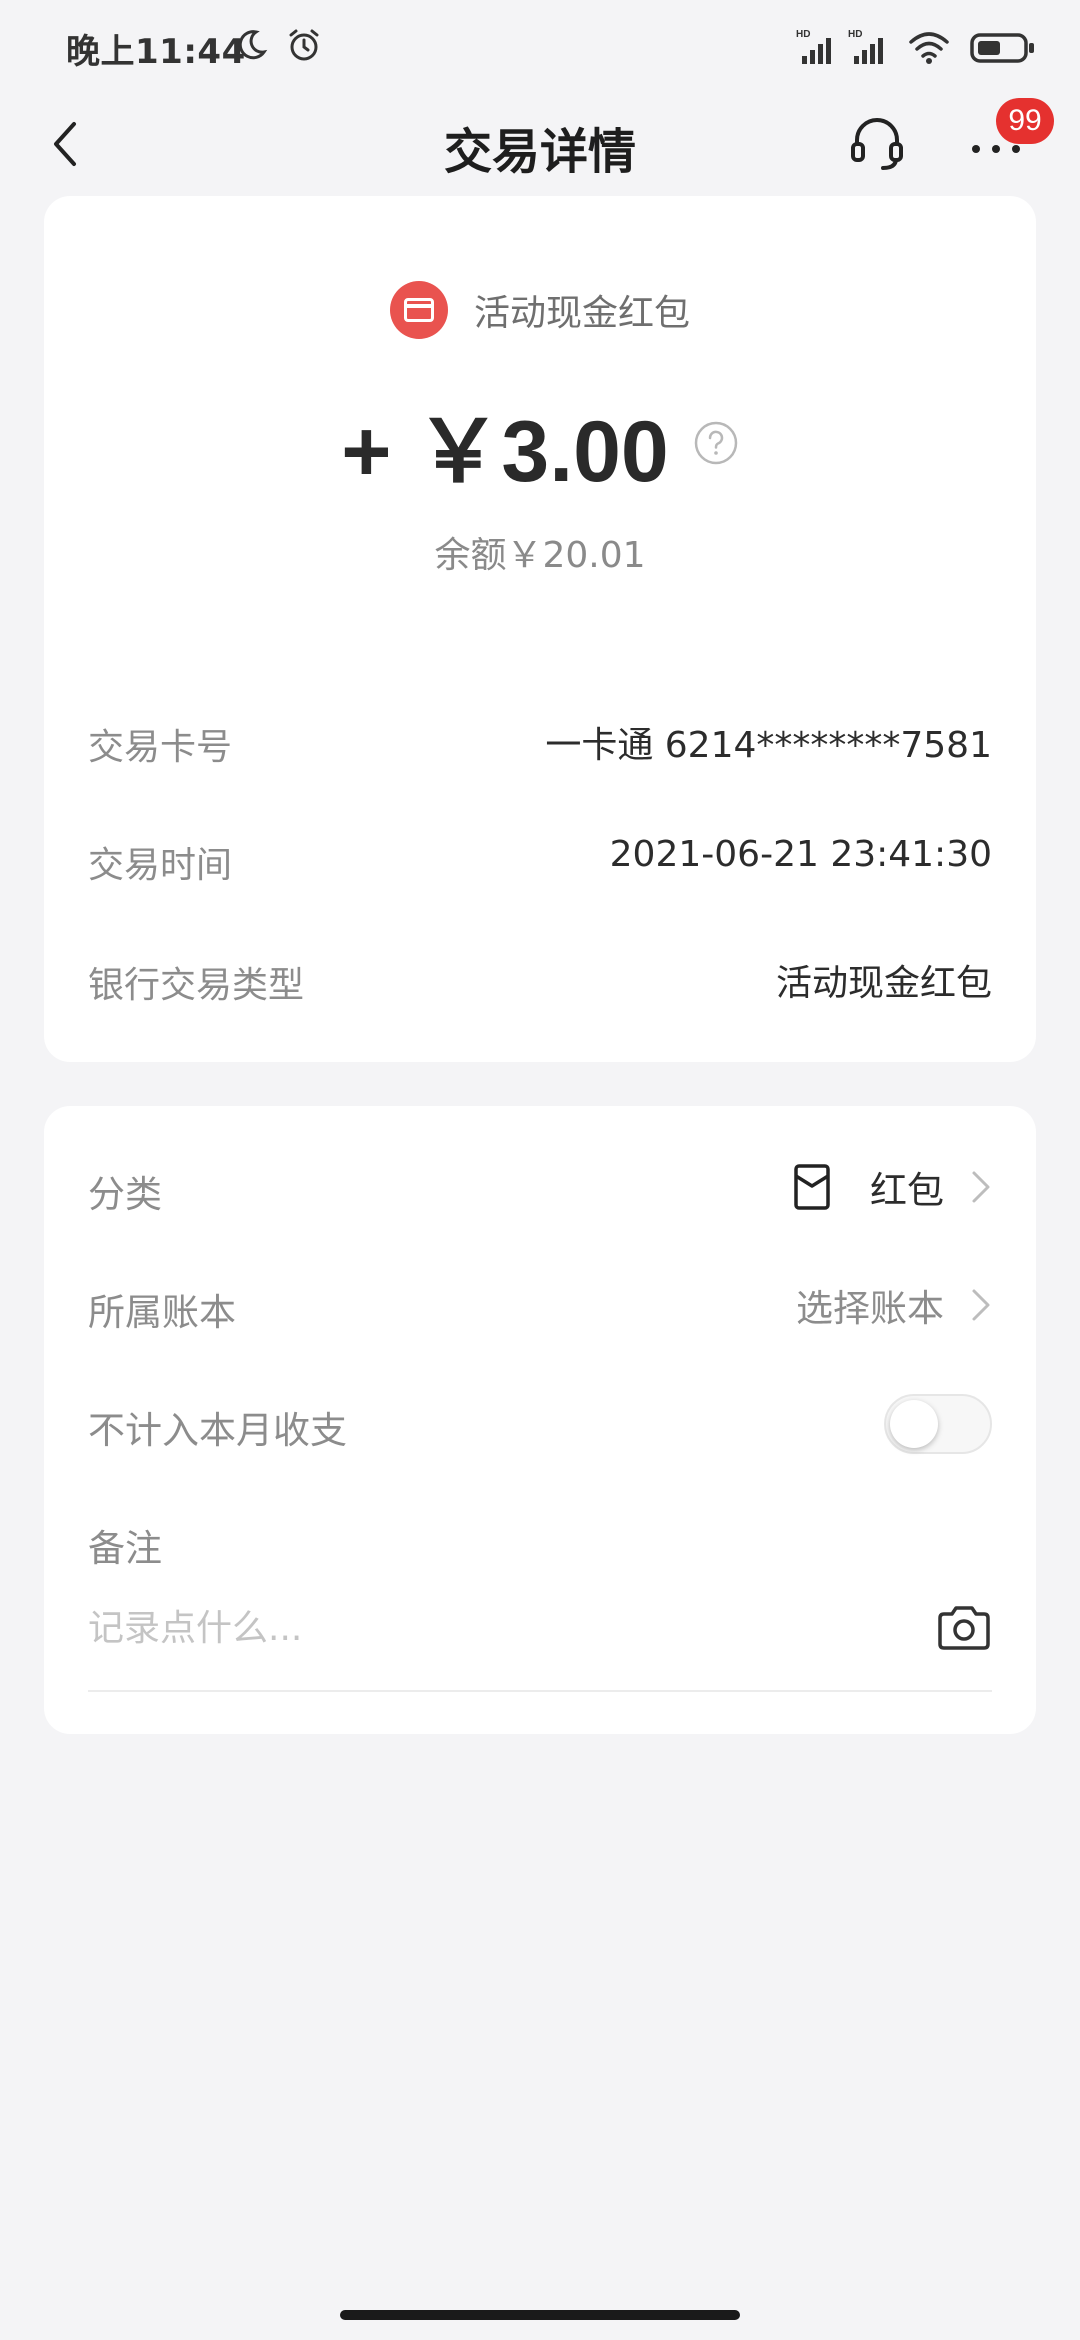 The width and height of the screenshot is (1080, 2340). What do you see at coordinates (540, 1691) in the screenshot?
I see `memo-divider` at bounding box center [540, 1691].